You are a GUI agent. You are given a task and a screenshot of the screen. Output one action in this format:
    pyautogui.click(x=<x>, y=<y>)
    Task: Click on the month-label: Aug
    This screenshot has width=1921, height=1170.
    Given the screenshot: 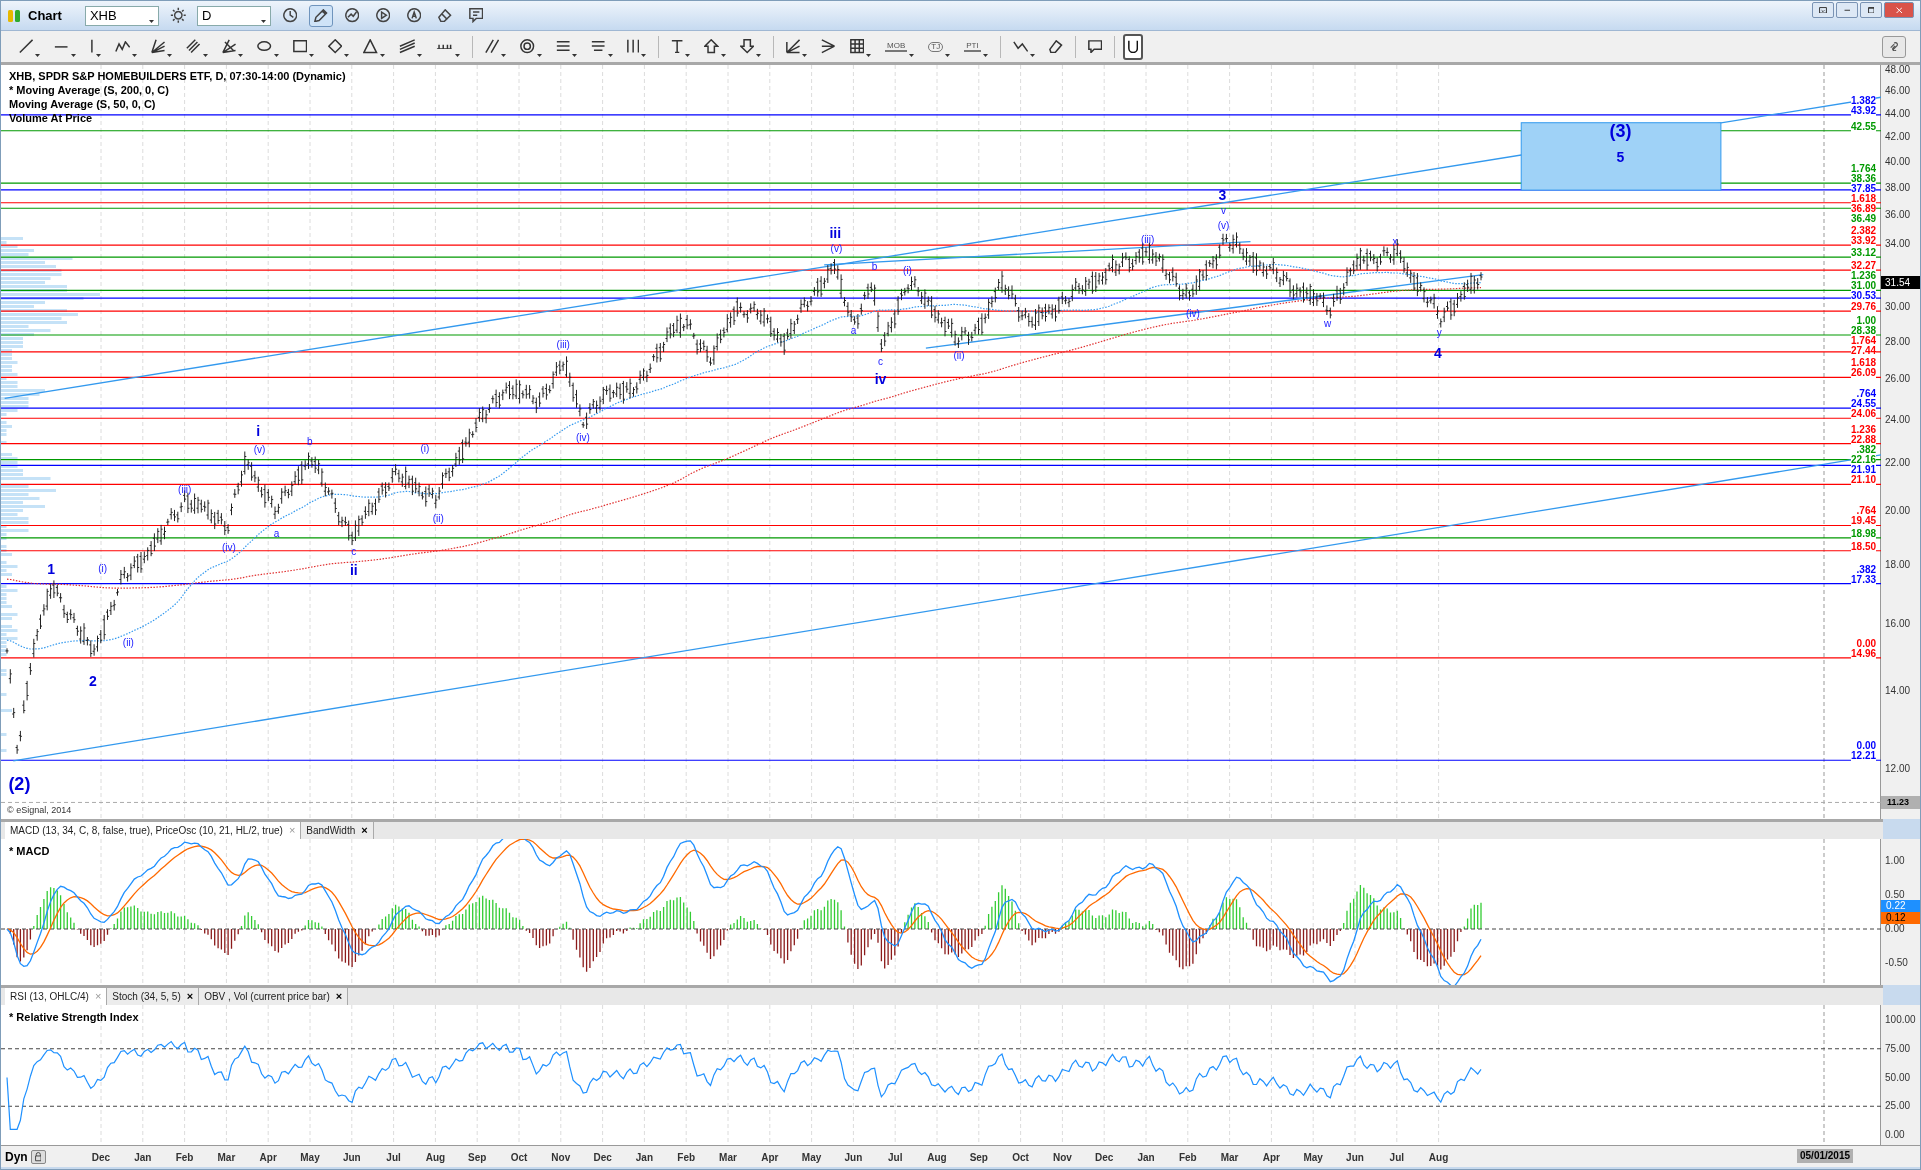 What is the action you would take?
    pyautogui.click(x=435, y=1158)
    